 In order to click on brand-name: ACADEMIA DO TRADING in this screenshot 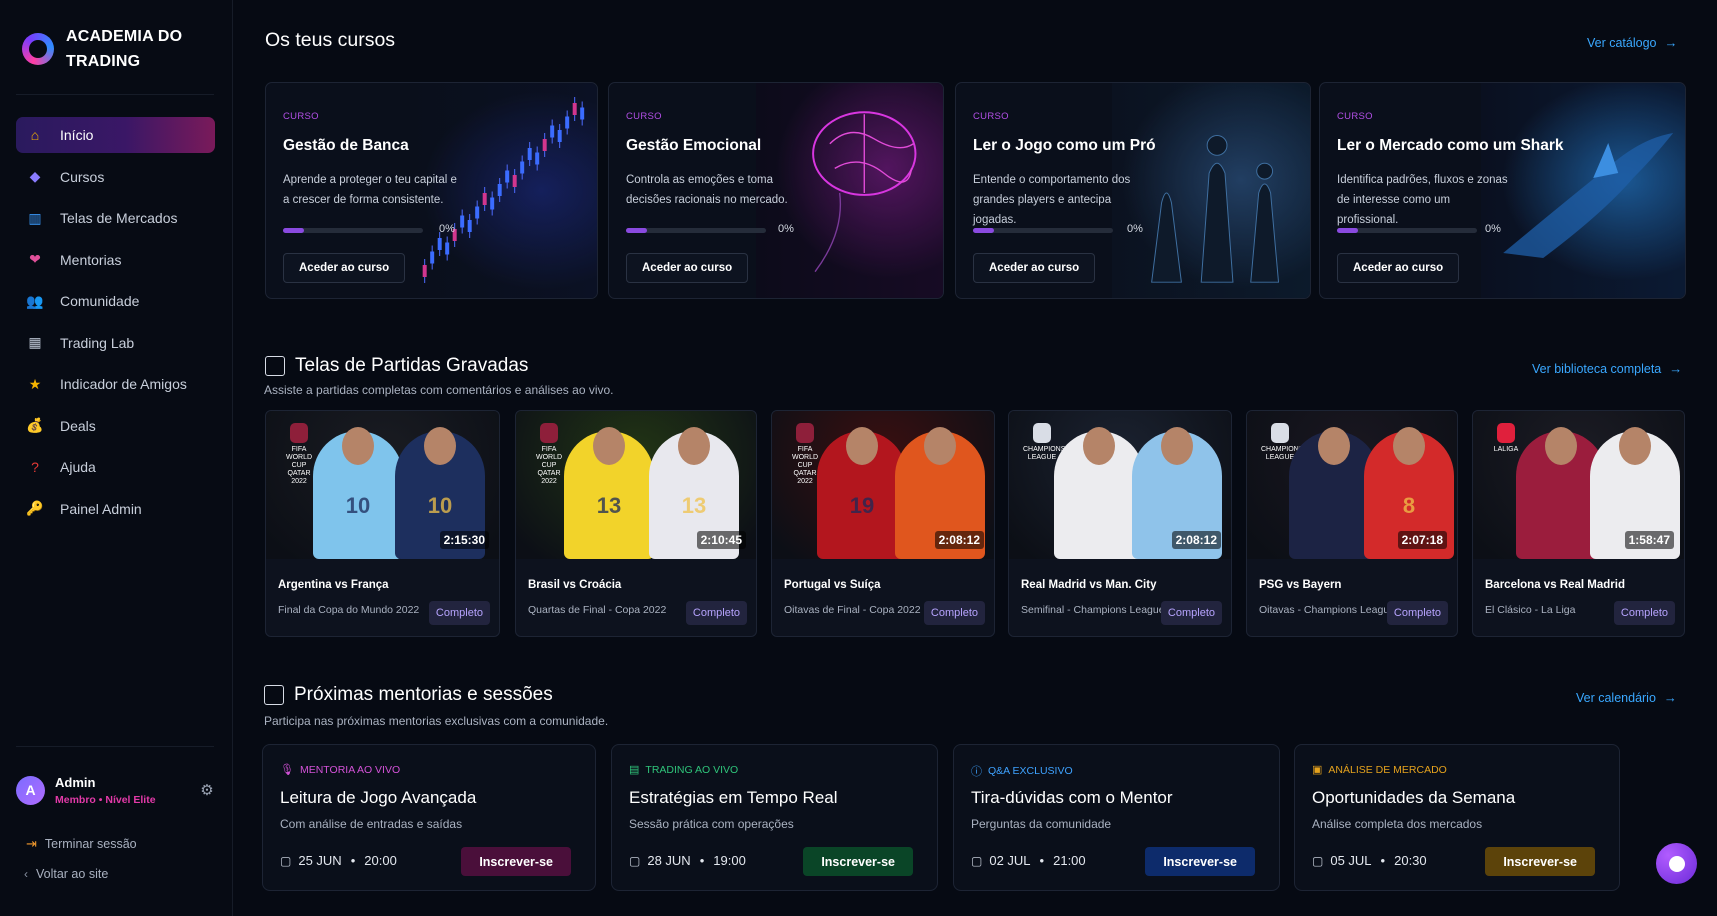, I will do `click(124, 49)`.